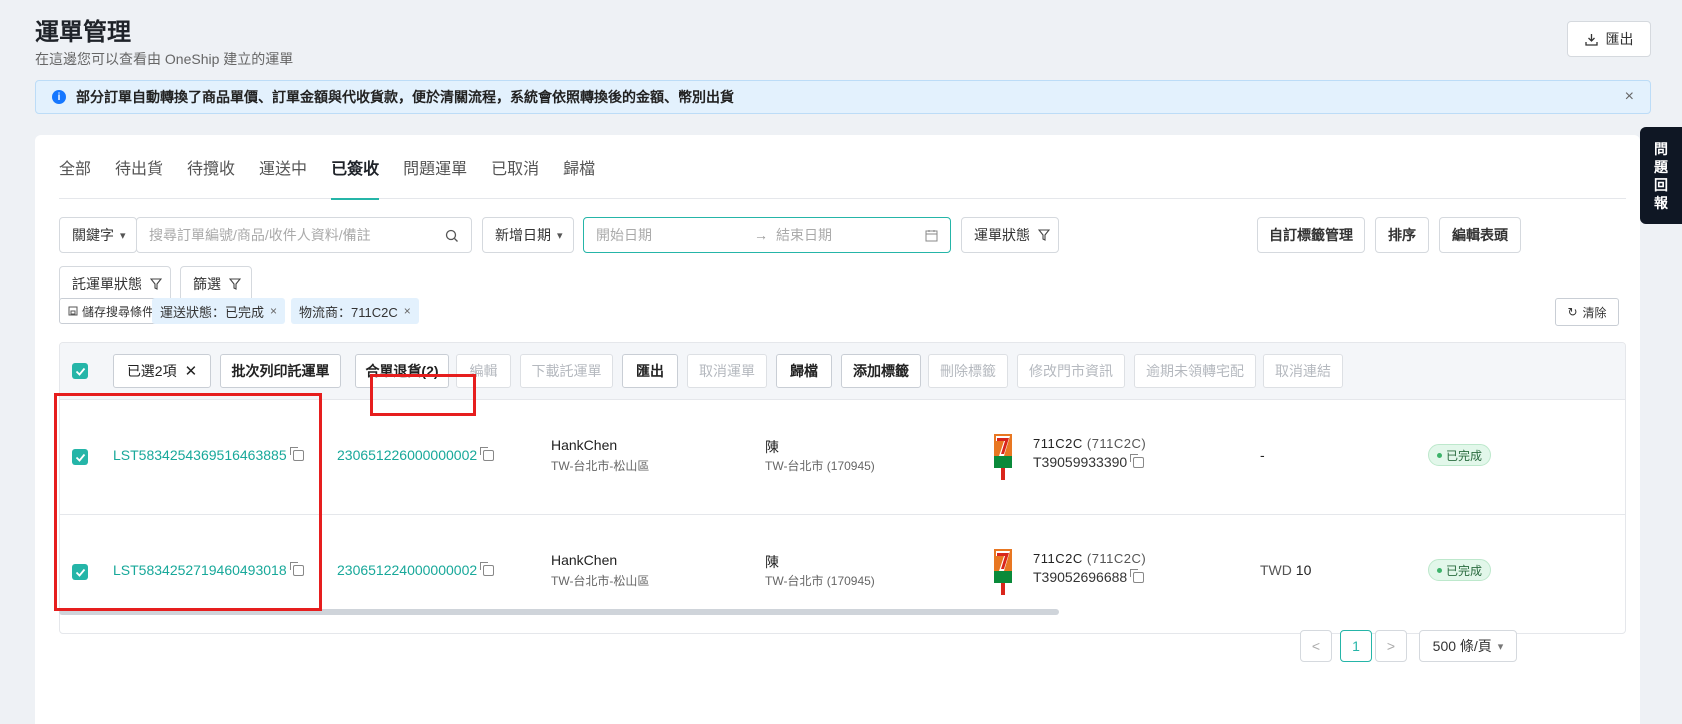 The image size is (1682, 724). I want to click on order-number: 230651224000000002, so click(407, 570).